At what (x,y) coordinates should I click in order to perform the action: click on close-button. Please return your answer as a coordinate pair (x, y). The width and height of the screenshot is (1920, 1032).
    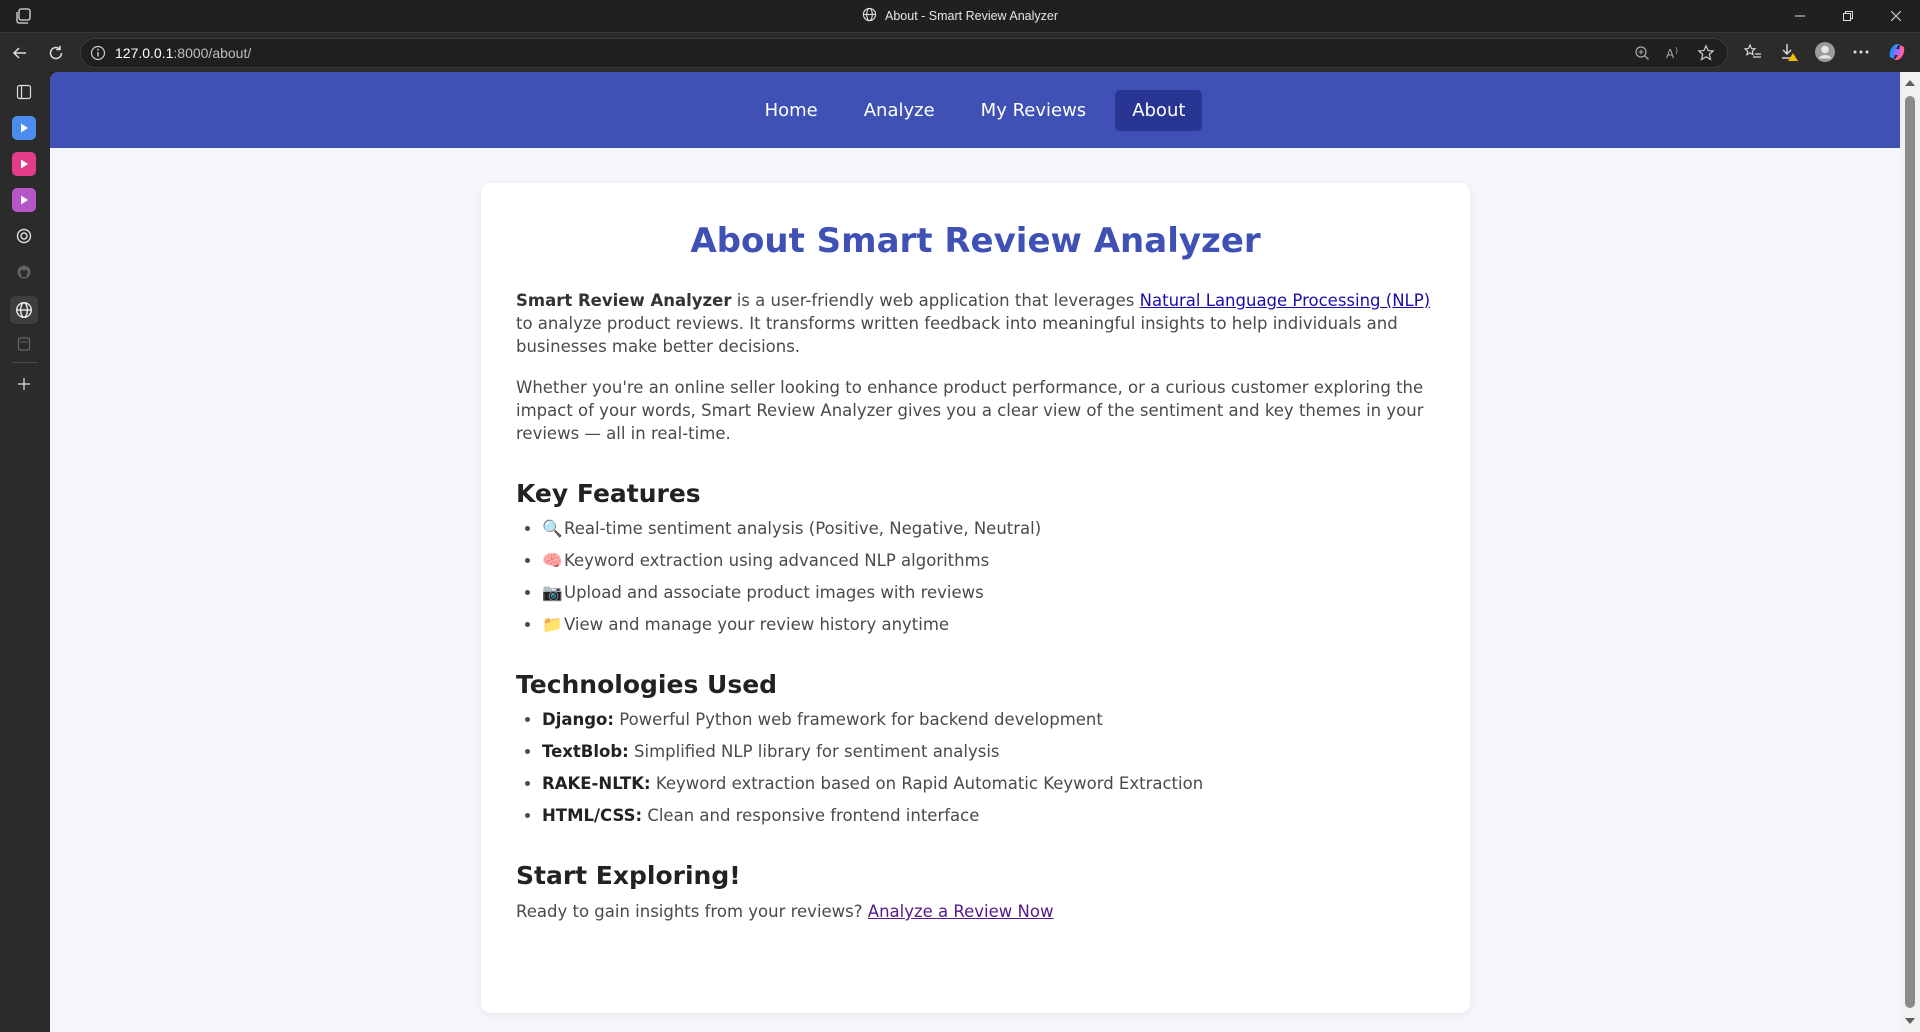
    Looking at the image, I should click on (1896, 16).